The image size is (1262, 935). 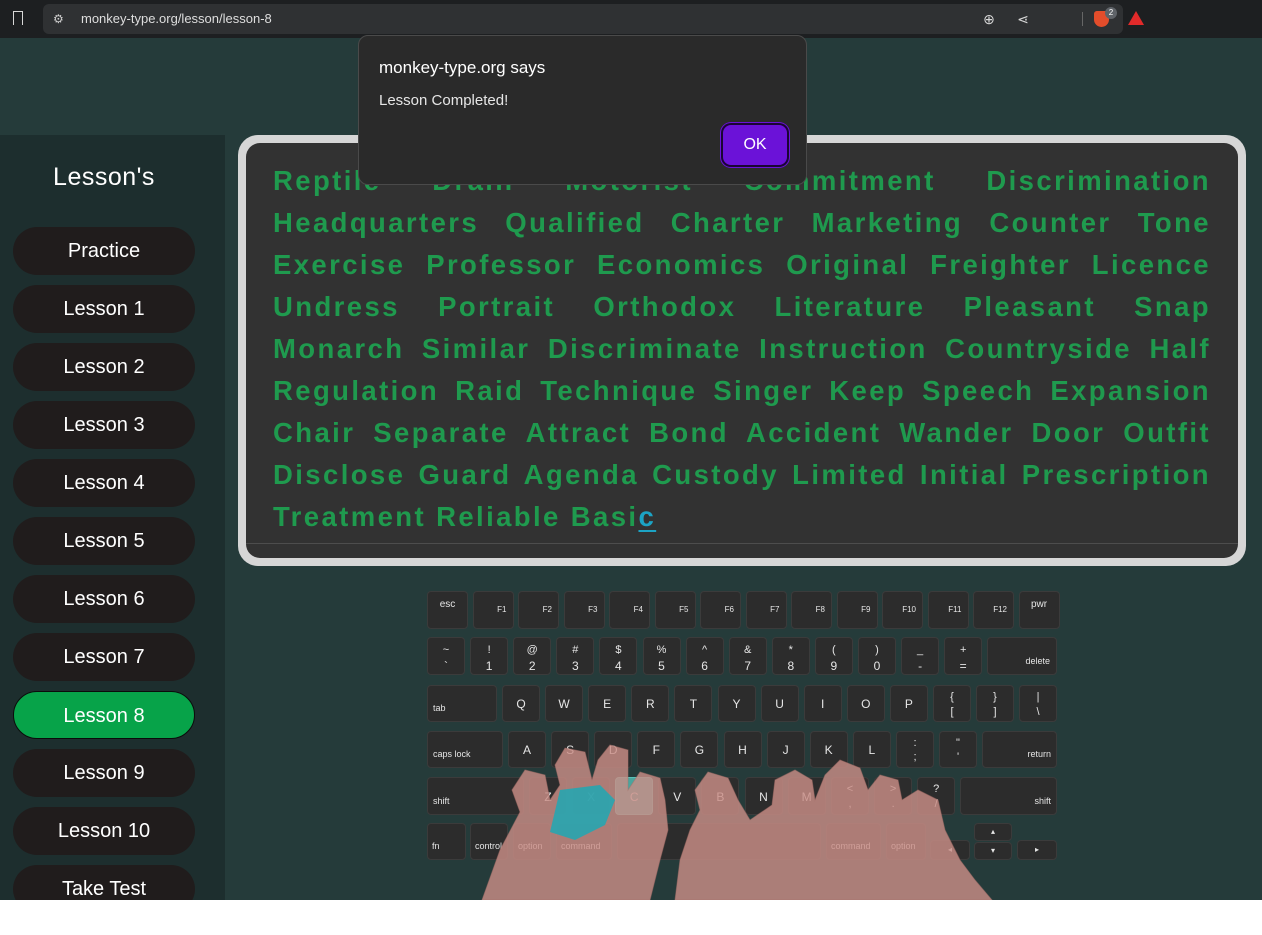 I want to click on key-o: O, so click(x=865, y=703).